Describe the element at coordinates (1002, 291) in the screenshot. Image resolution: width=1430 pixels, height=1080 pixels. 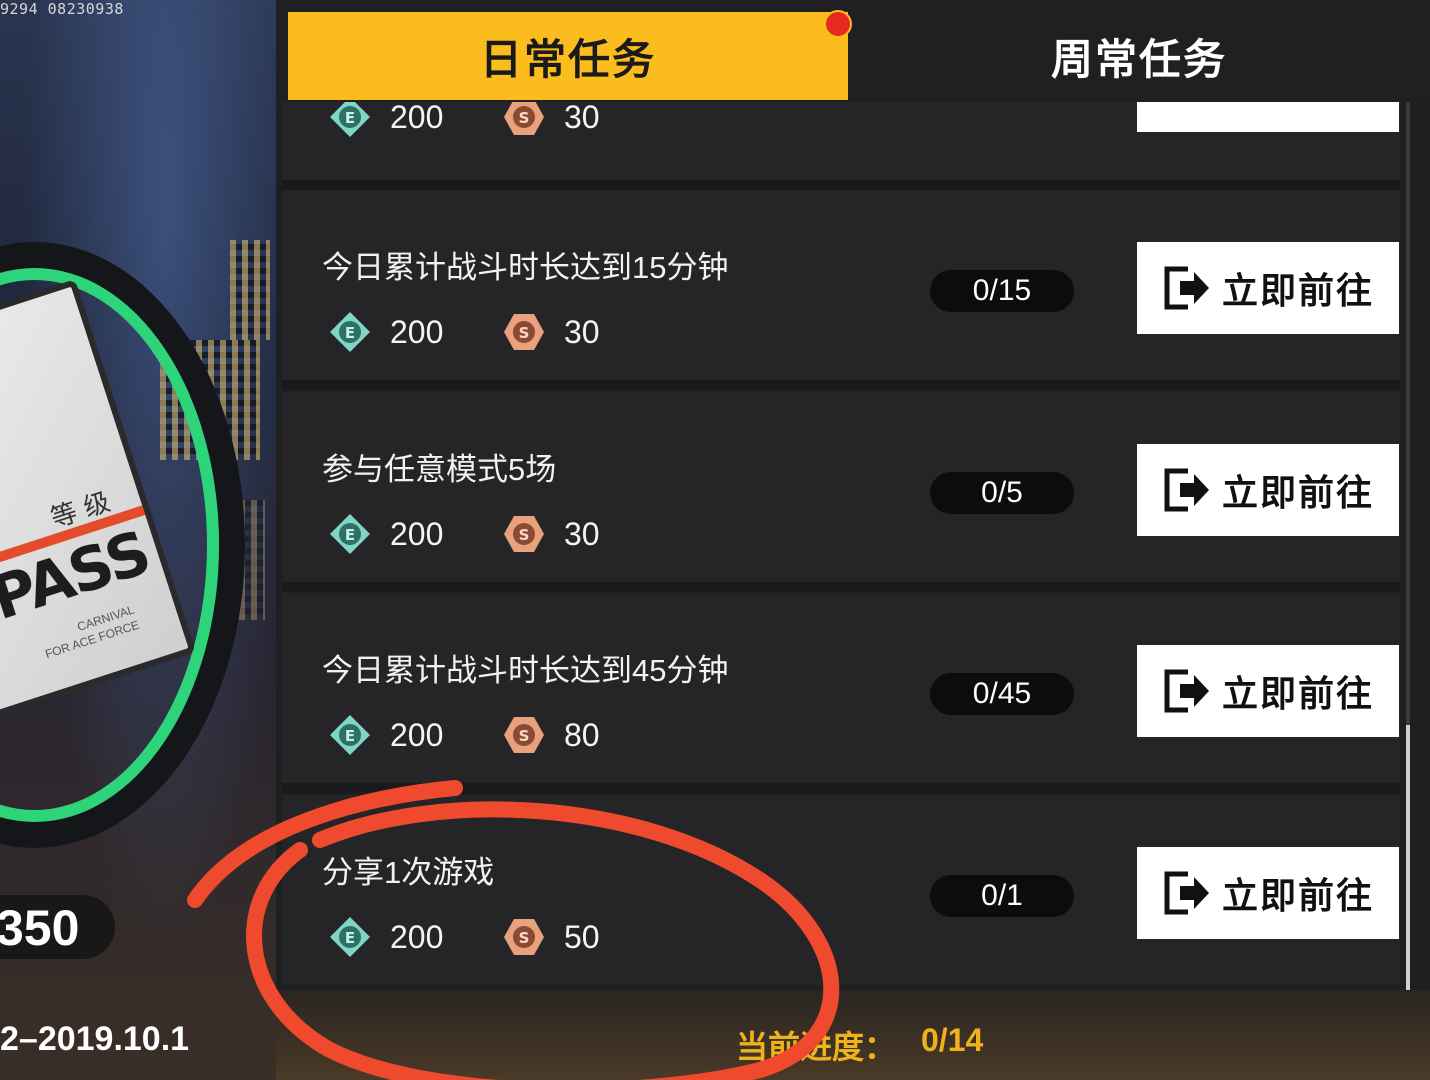
I see `task-progress: 0/15` at that location.